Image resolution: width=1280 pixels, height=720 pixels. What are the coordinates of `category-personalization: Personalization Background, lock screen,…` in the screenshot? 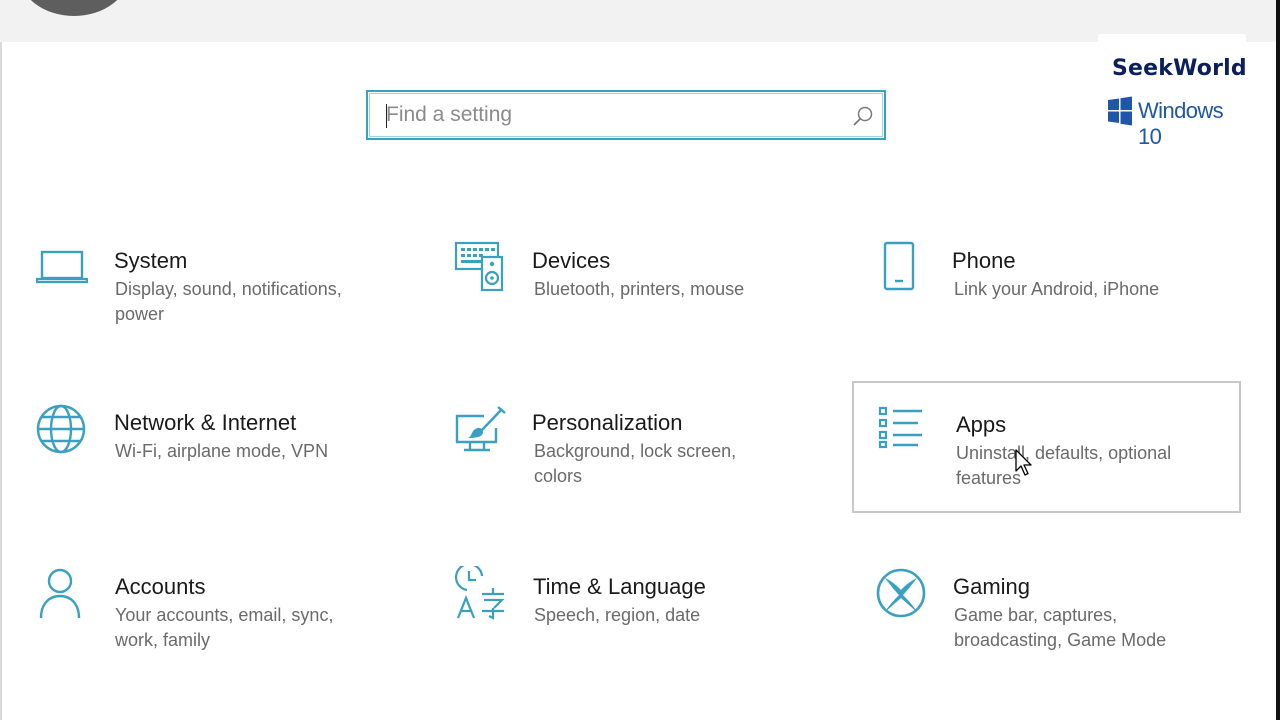 It's located at (646, 465).